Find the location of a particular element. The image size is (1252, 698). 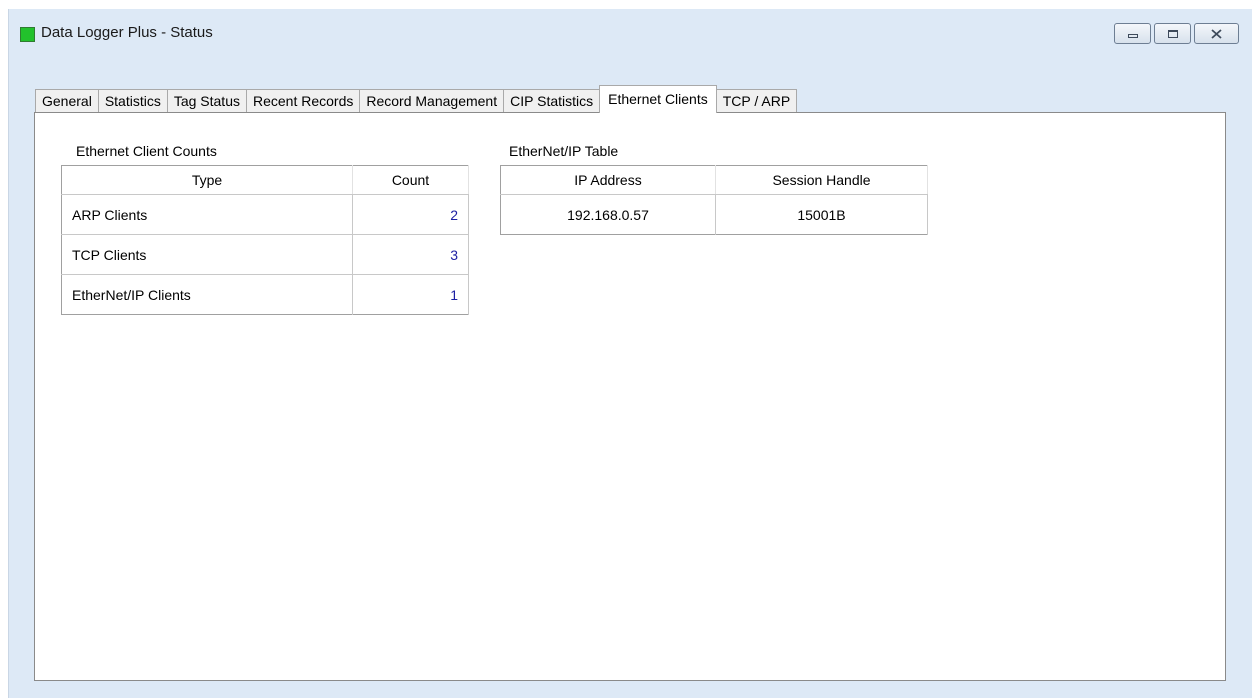

minimize-button is located at coordinates (1132, 33).